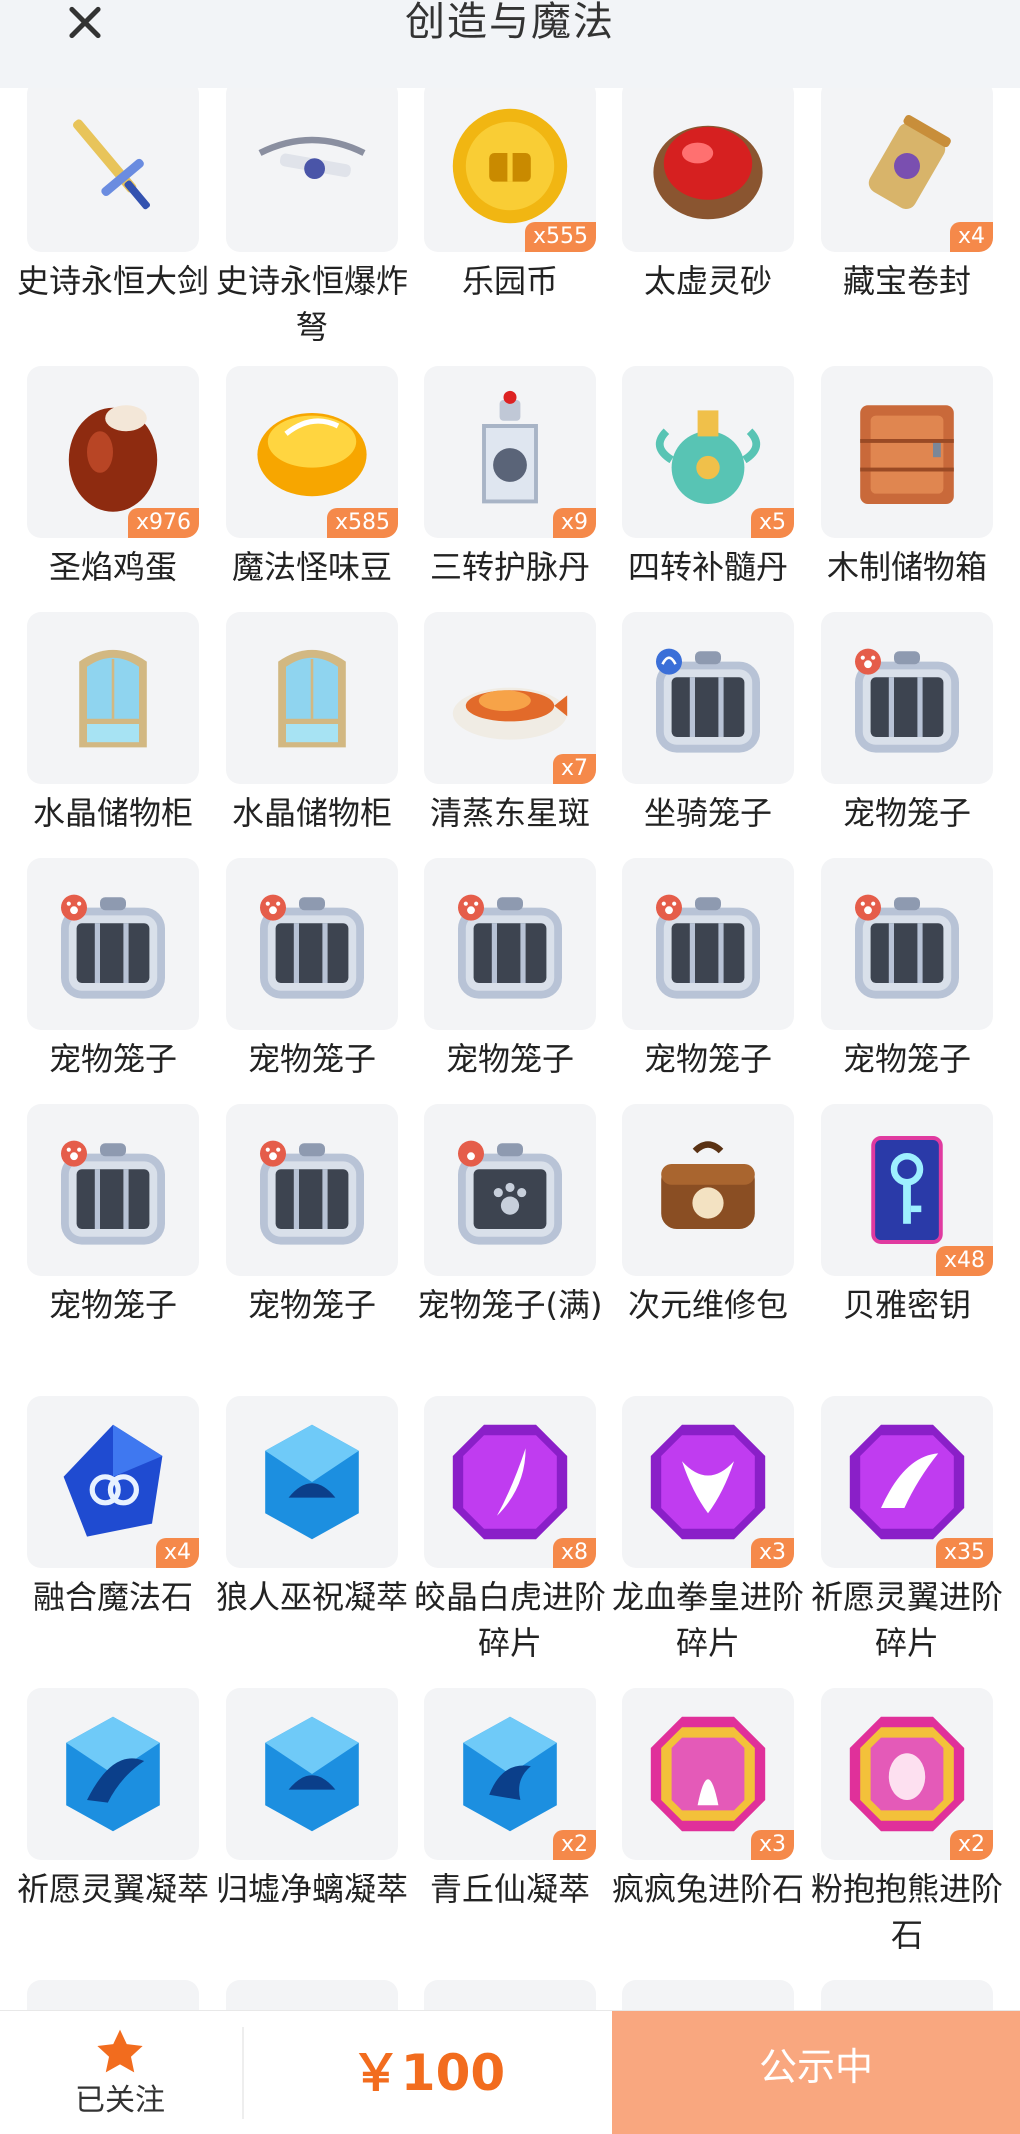  I want to click on grid-item: x5 四转补髓丹, so click(708, 478).